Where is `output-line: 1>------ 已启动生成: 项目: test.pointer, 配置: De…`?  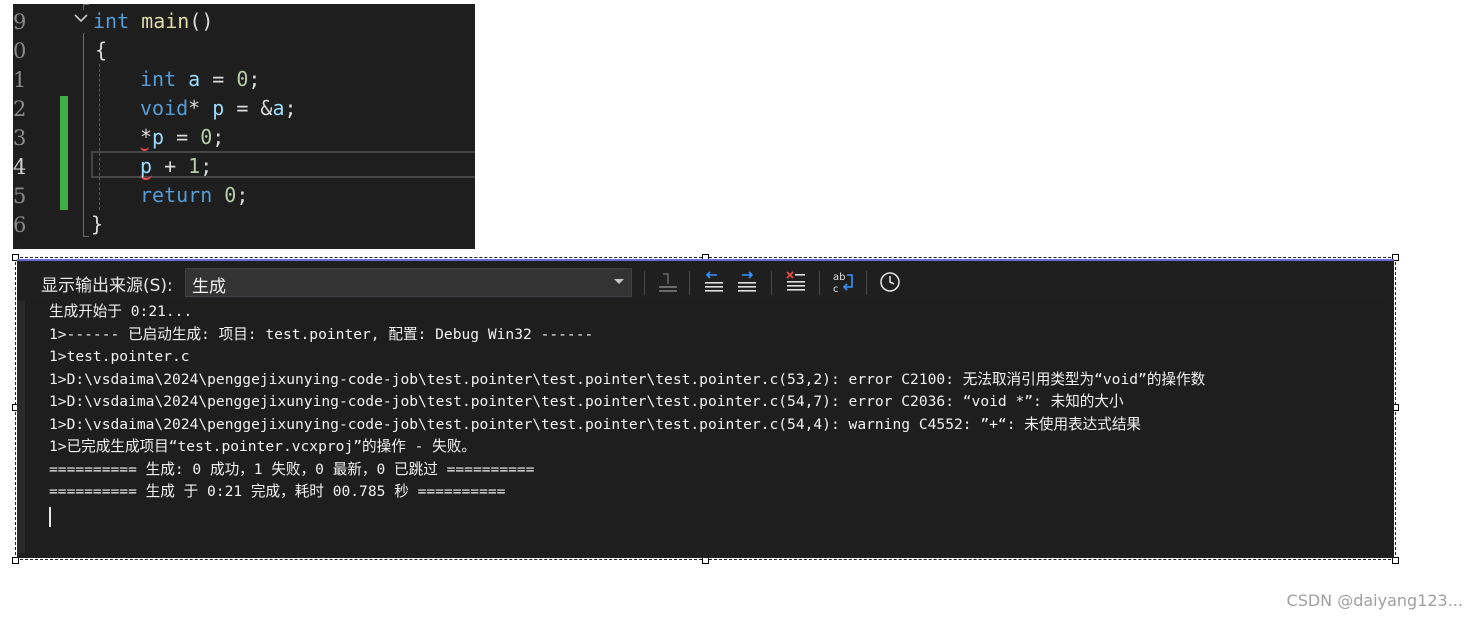
output-line: 1>------ 已启动生成: 项目: test.pointer, 配置: De… is located at coordinates (321, 334).